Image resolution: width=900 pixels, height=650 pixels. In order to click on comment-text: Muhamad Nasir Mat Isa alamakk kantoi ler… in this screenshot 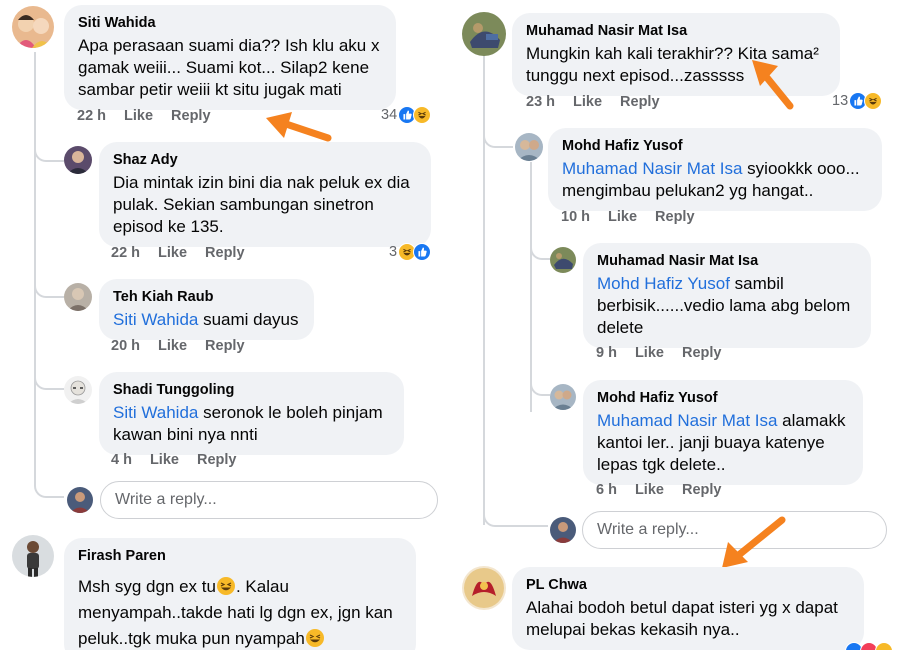, I will do `click(721, 442)`.